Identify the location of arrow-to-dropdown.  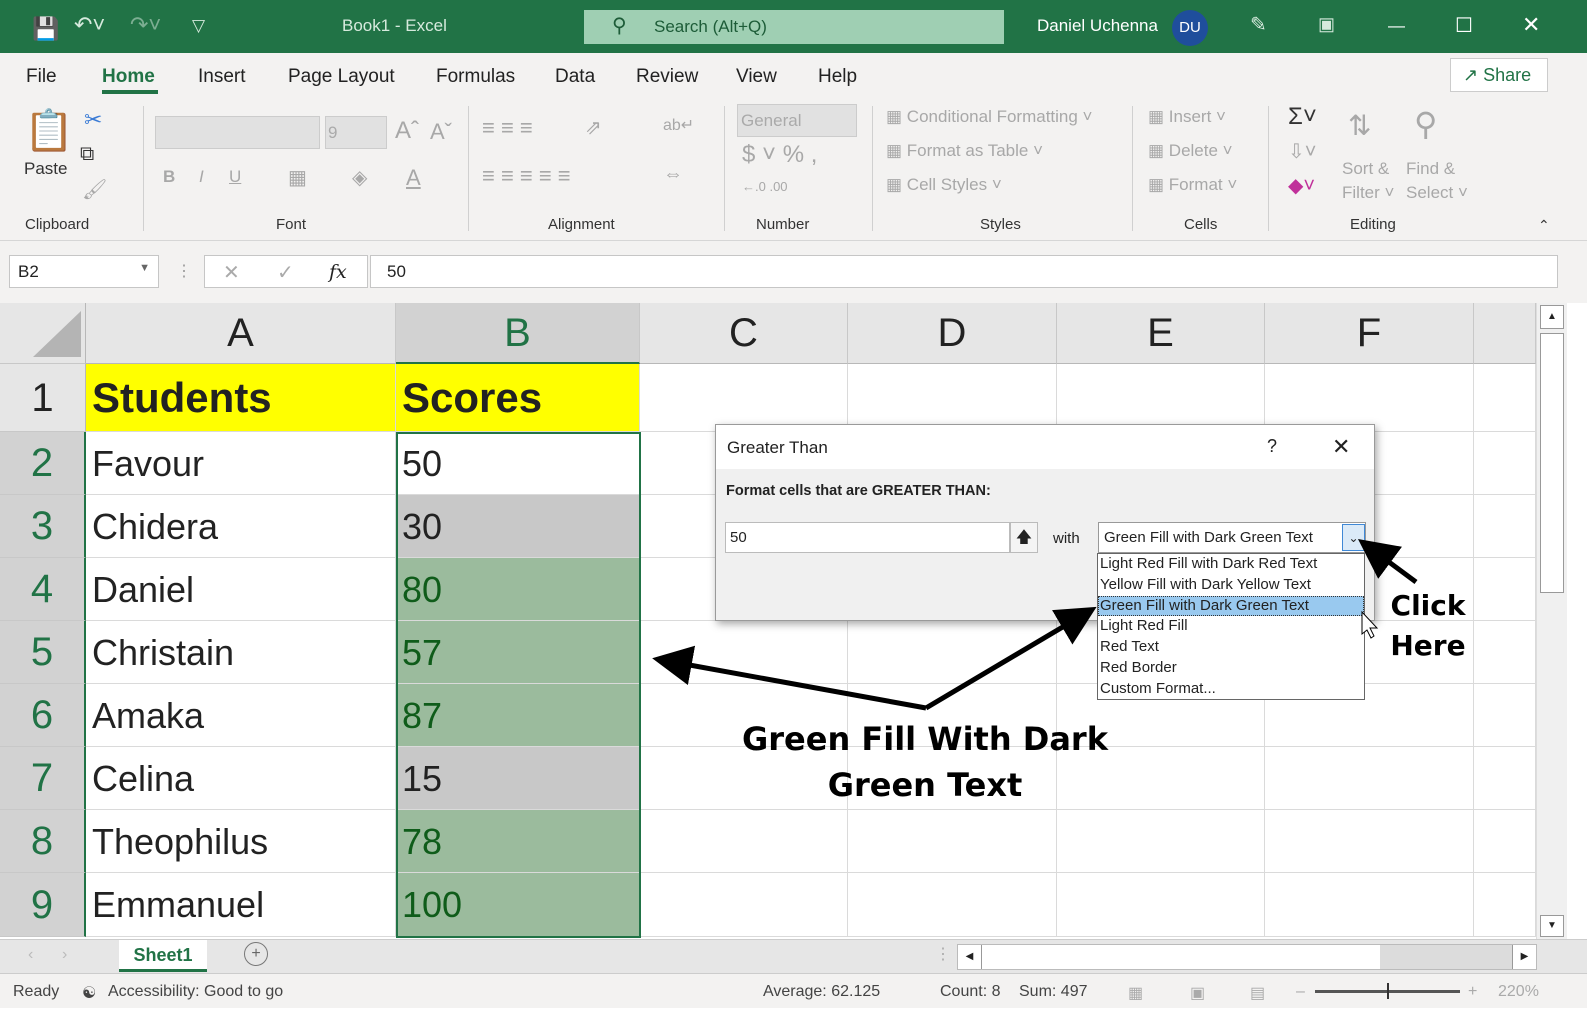
(1387, 562).